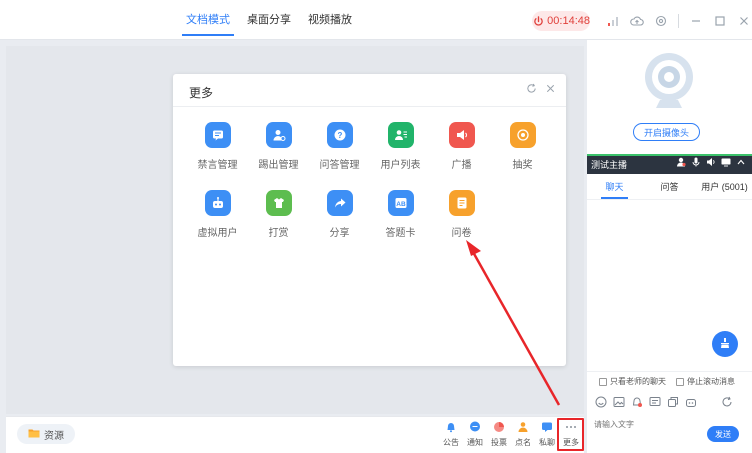  I want to click on share-icon, so click(339, 203).